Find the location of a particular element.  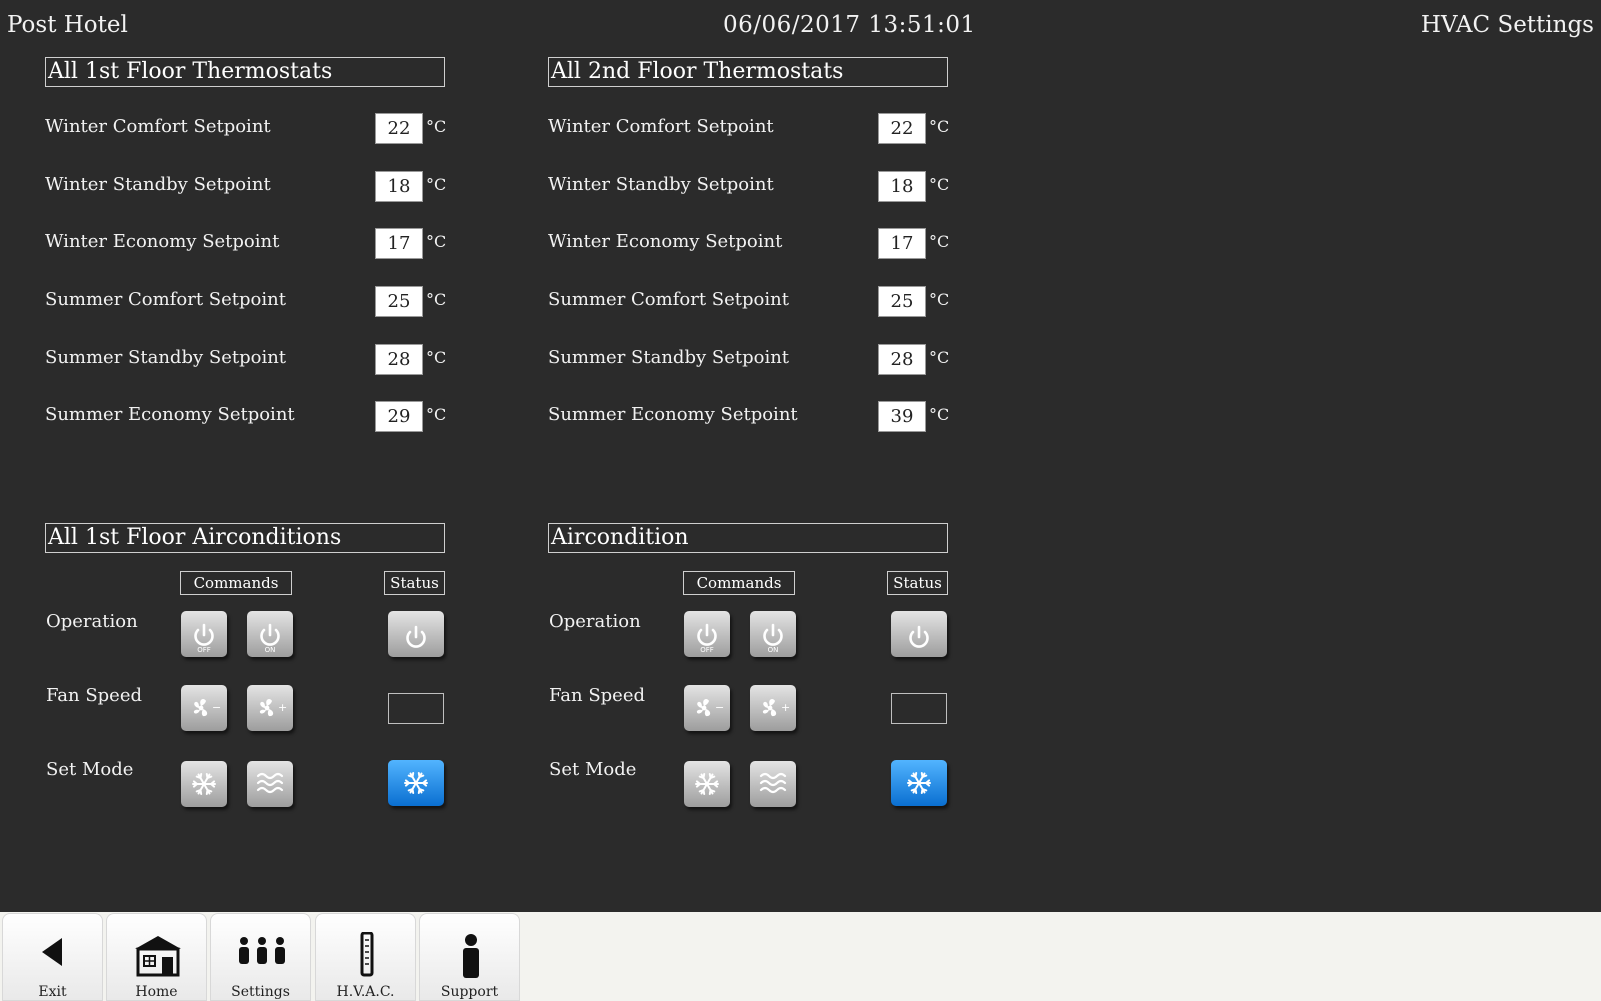

nav-button-people: Settings is located at coordinates (260, 957).